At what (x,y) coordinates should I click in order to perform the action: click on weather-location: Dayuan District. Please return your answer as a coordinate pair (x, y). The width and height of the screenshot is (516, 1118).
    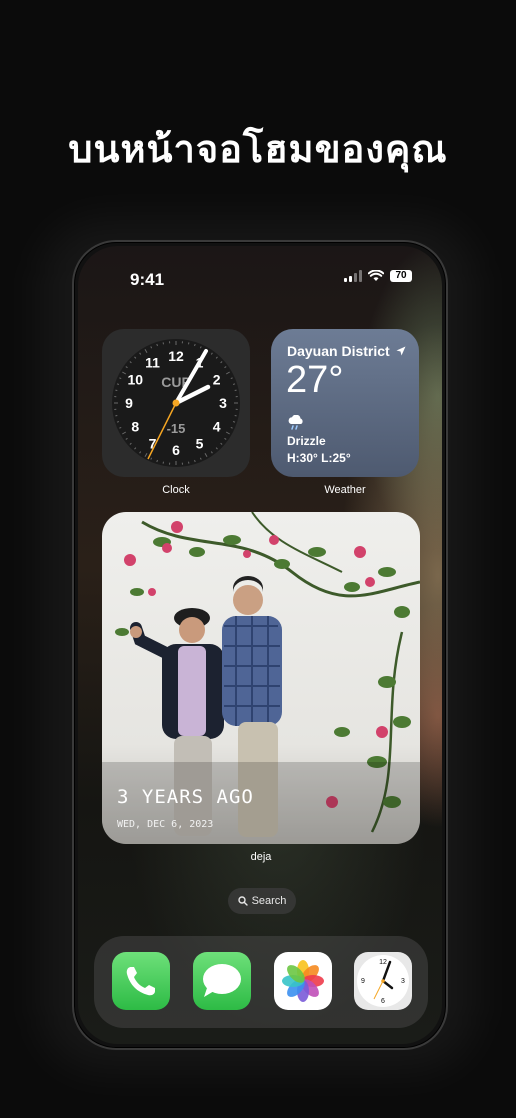
    Looking at the image, I should click on (346, 351).